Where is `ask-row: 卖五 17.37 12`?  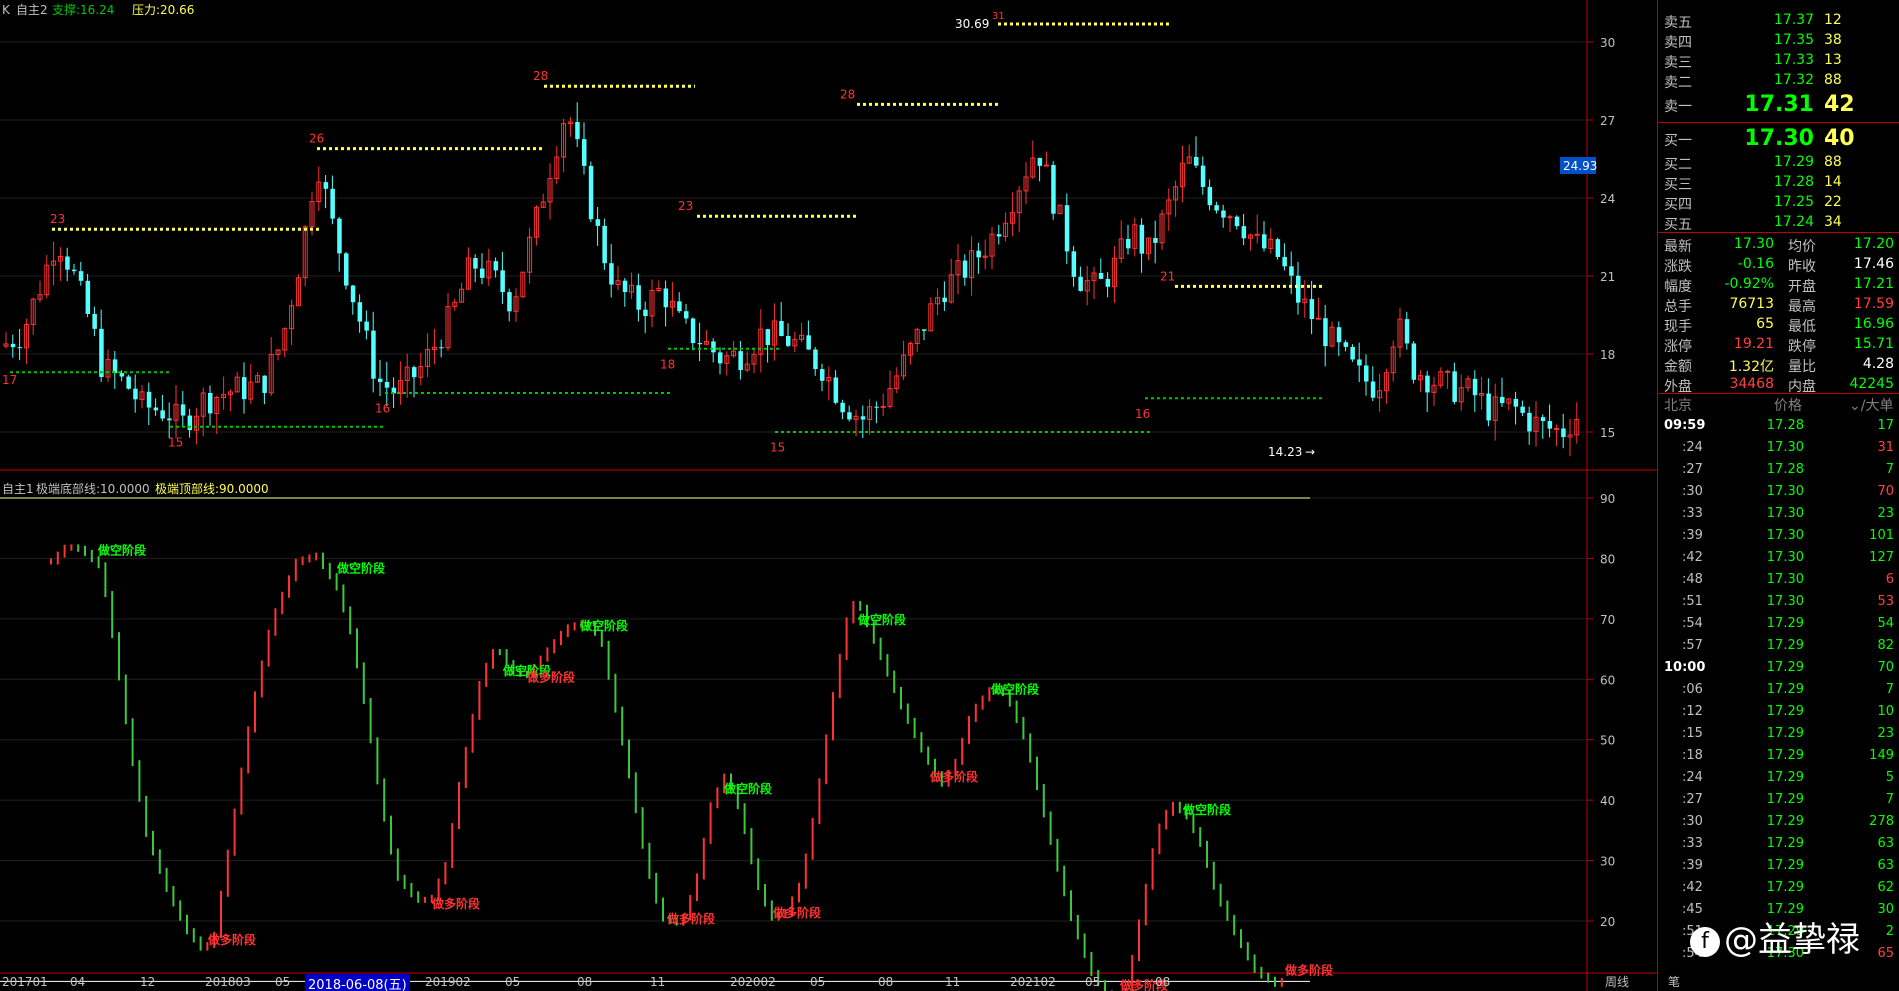
ask-row: 卖五 17.37 12 is located at coordinates (1779, 22).